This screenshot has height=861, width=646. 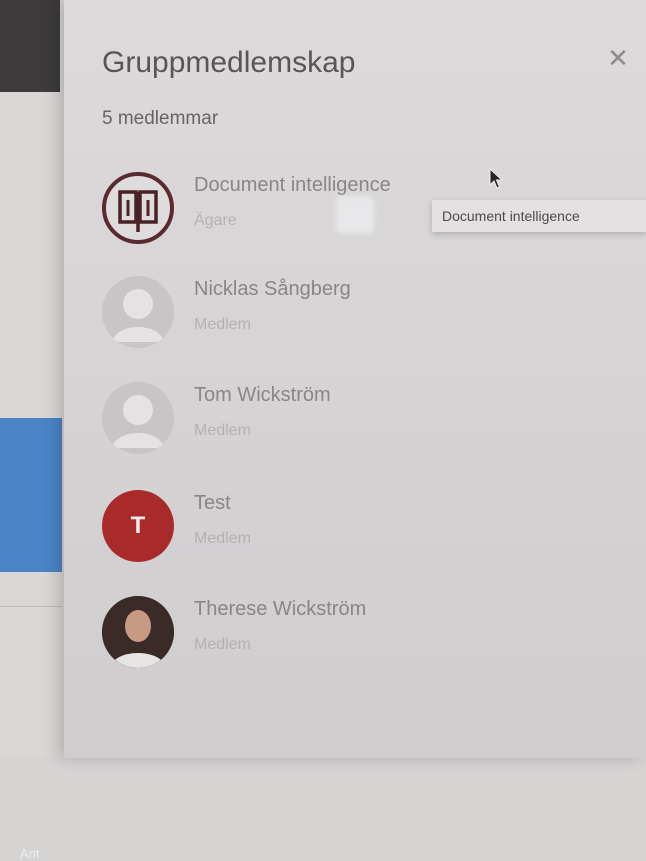 I want to click on background-button-label: Ant, so click(x=30, y=853).